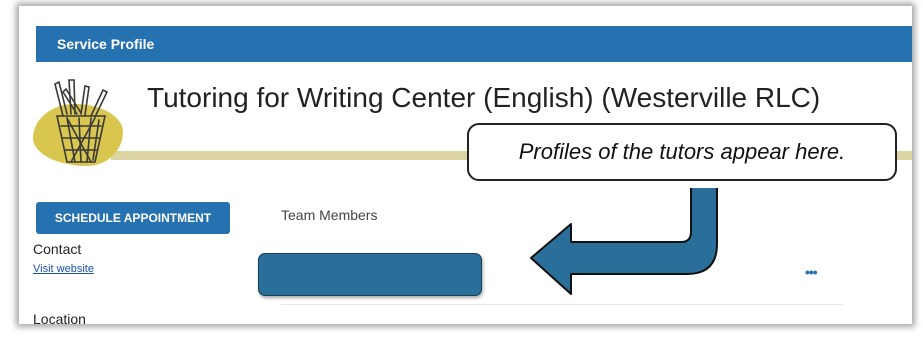 The image size is (923, 337). I want to click on contact-heading: Contact, so click(57, 249).